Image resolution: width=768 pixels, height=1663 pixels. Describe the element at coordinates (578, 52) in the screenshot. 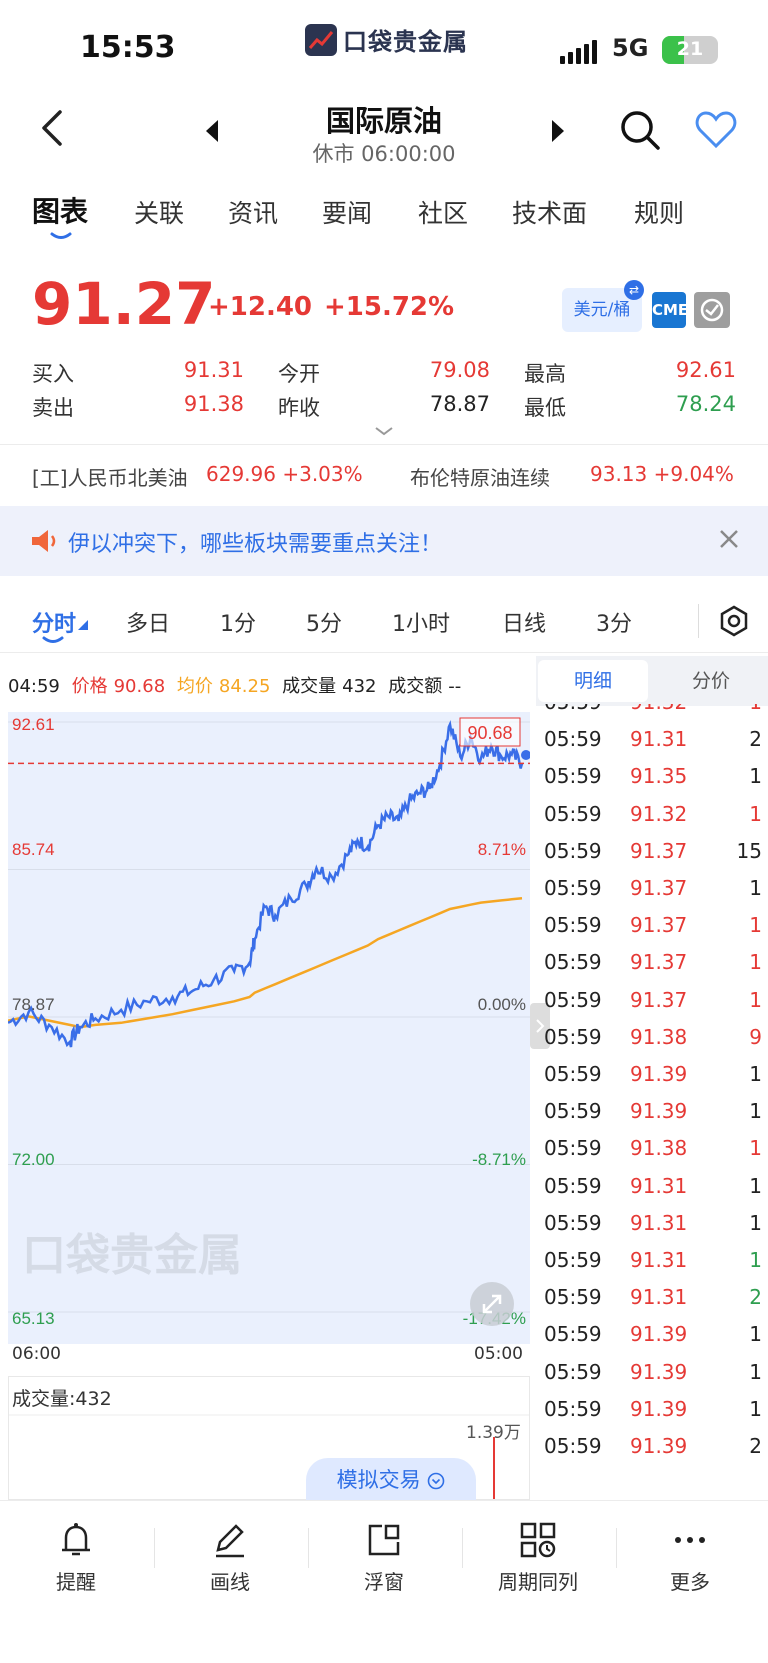

I see `signal-icon` at that location.